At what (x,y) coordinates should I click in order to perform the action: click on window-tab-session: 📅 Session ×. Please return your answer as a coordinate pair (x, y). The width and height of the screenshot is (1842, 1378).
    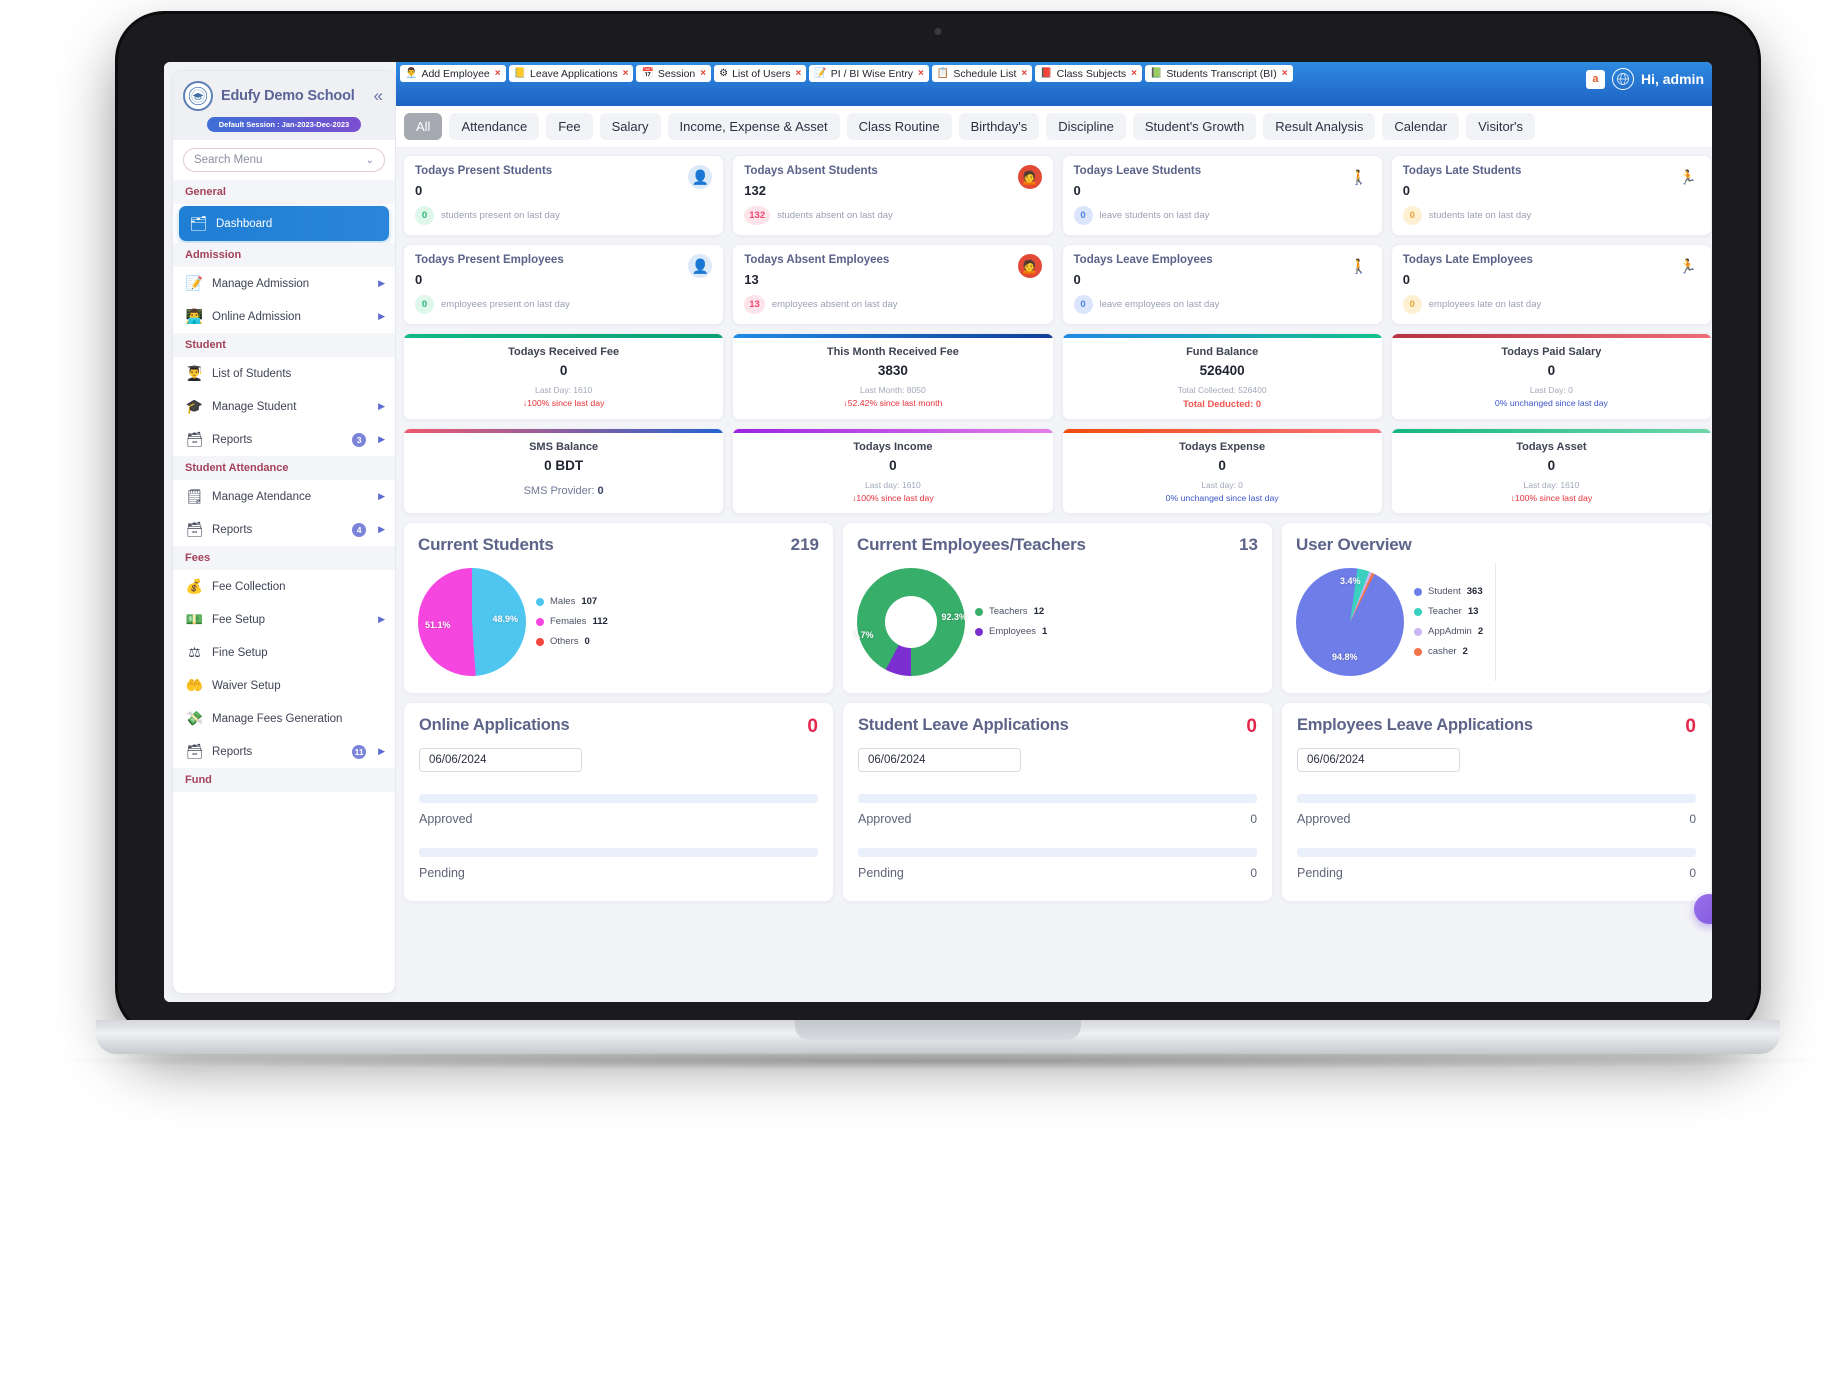
    Looking at the image, I should click on (674, 73).